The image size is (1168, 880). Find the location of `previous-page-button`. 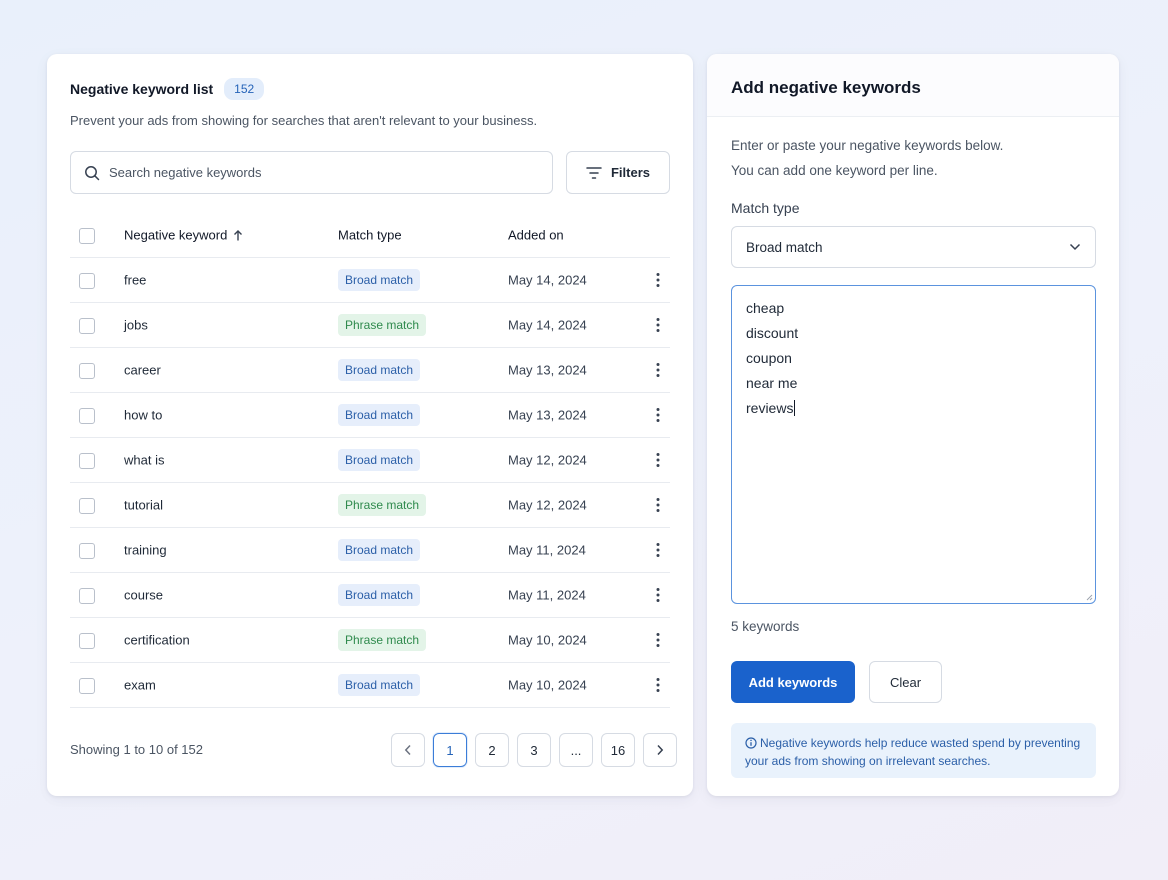

previous-page-button is located at coordinates (408, 750).